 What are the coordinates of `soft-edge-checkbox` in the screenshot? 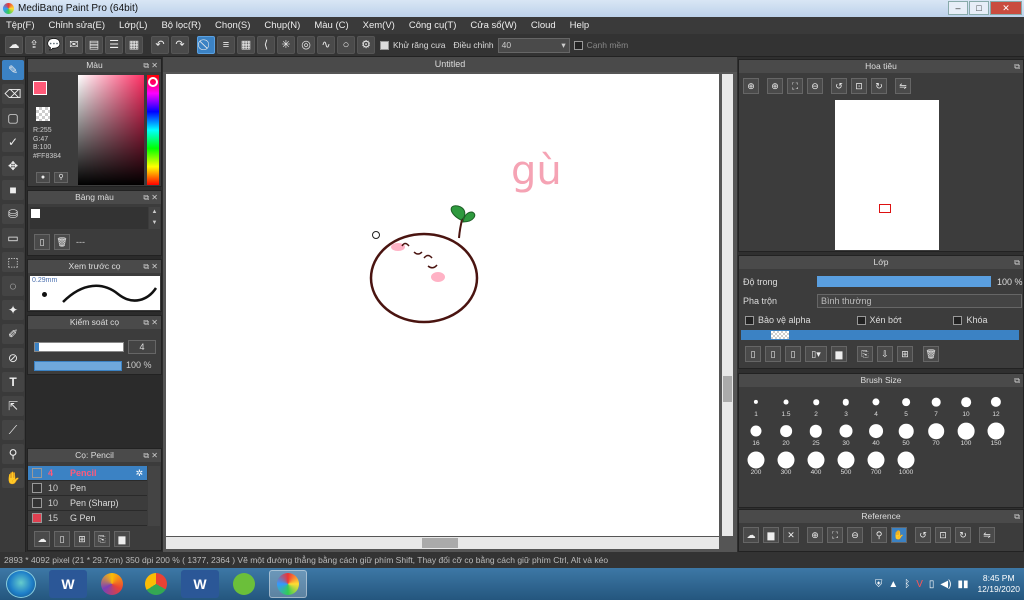 It's located at (578, 45).